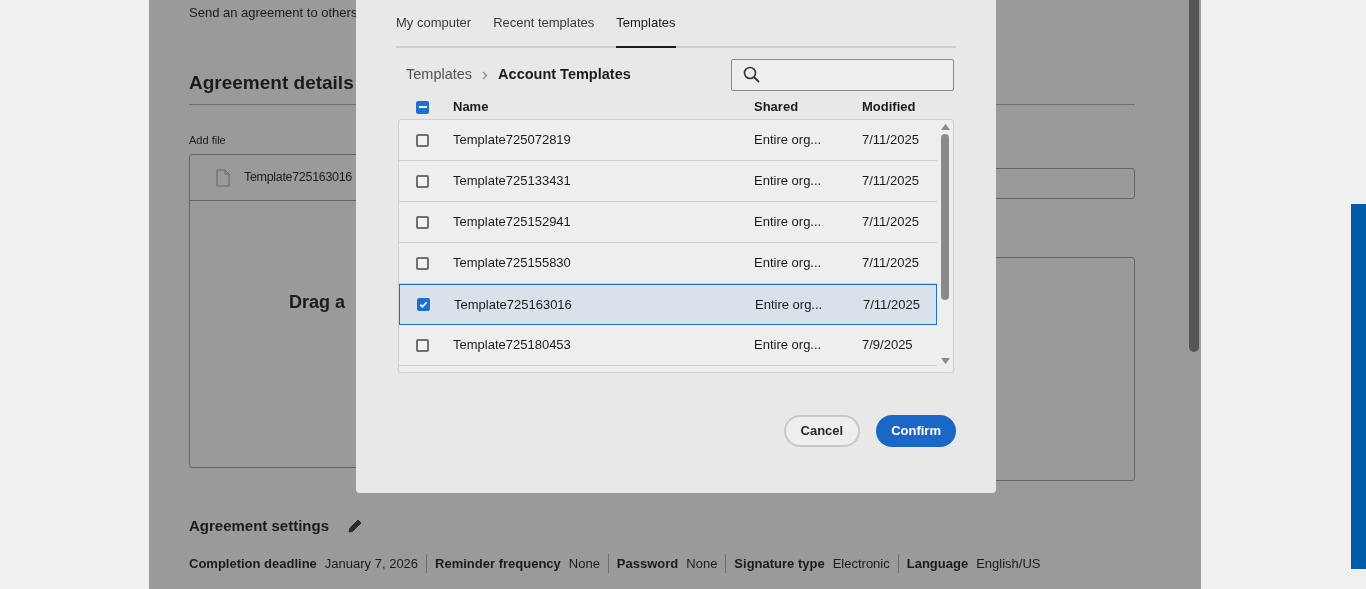 Image resolution: width=1366 pixels, height=589 pixels. I want to click on template-name: Template725163016, so click(513, 304).